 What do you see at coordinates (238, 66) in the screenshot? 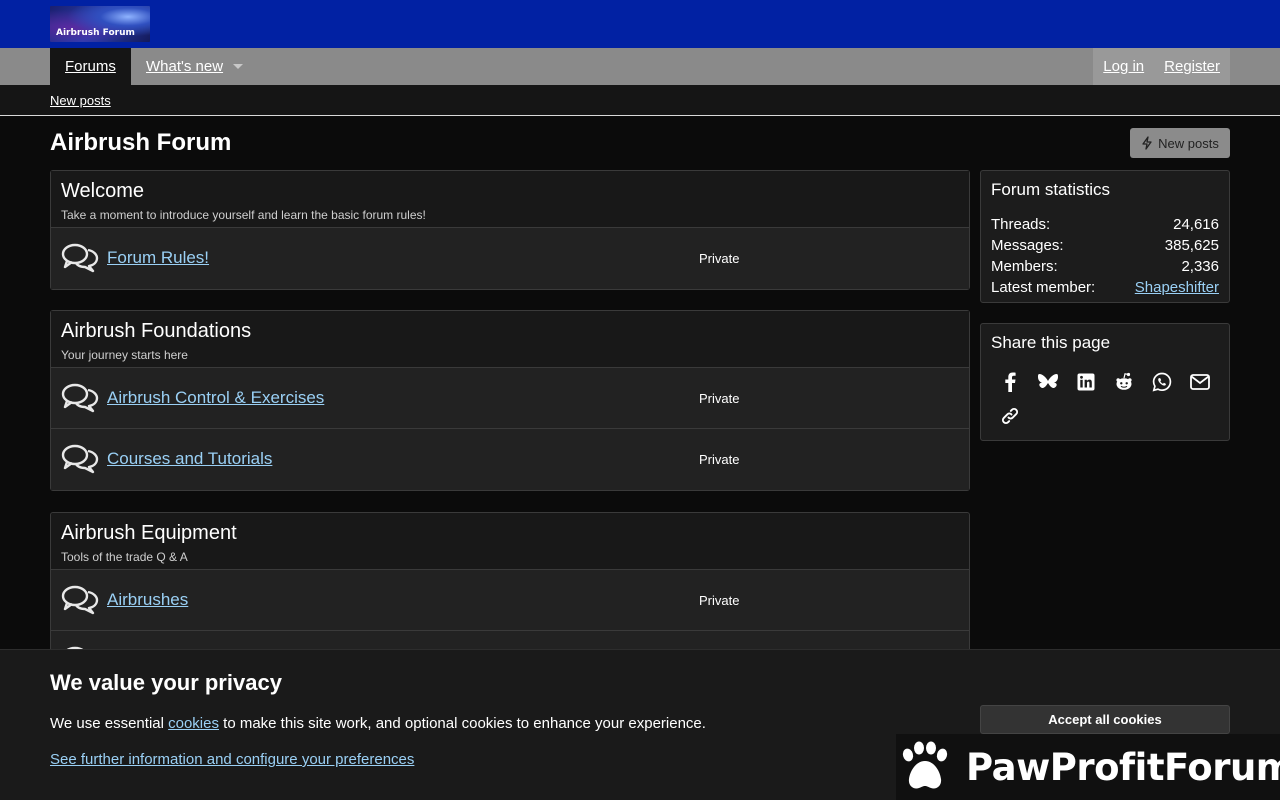
I see `chevron-down-icon` at bounding box center [238, 66].